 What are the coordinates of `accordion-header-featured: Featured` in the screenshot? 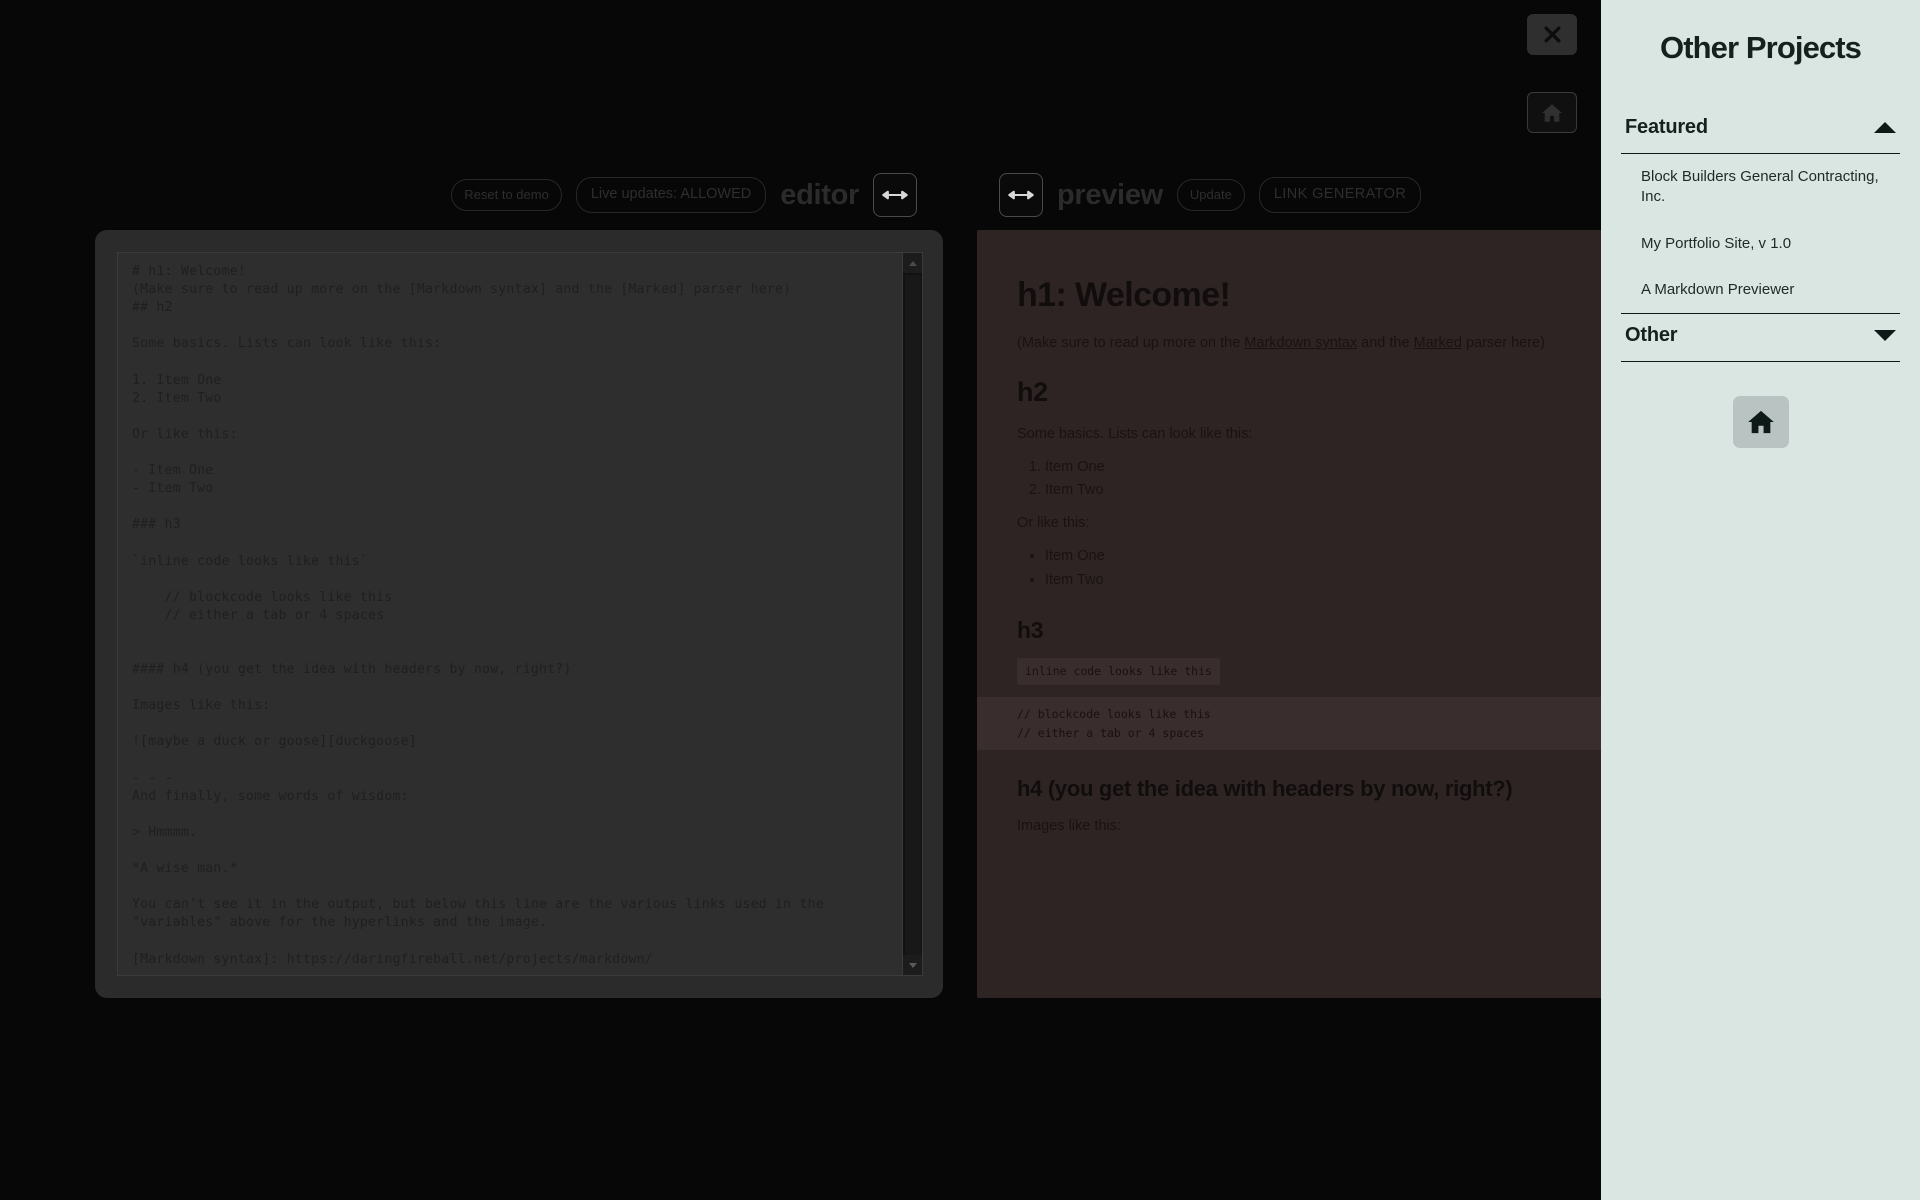 It's located at (1760, 129).